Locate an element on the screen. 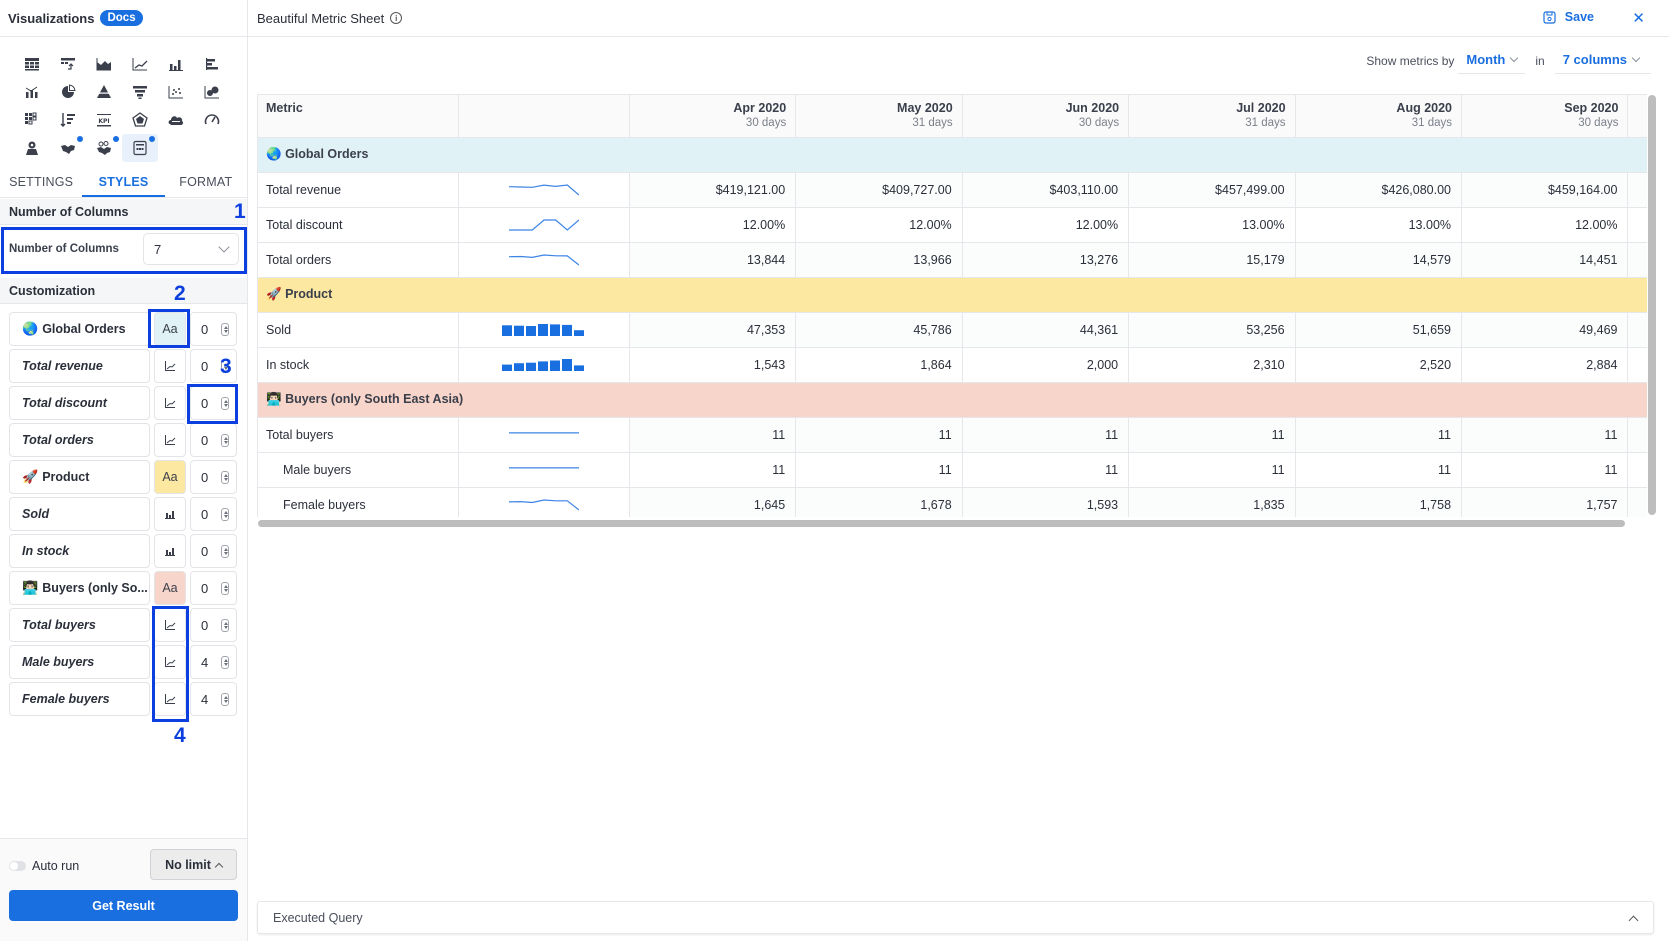  columns-select: 7 columns is located at coordinates (1602, 61).